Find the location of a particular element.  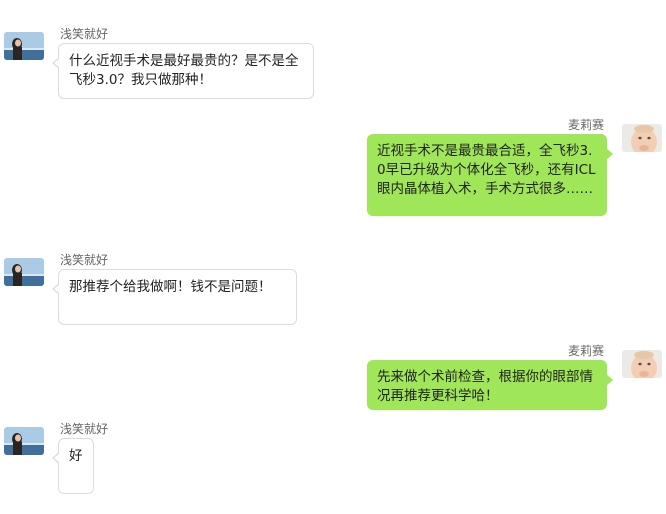

message-bubble: 什么近视手术是最好最贵的？是不是全飞秒3.0？我只做那种！ is located at coordinates (183, 71).